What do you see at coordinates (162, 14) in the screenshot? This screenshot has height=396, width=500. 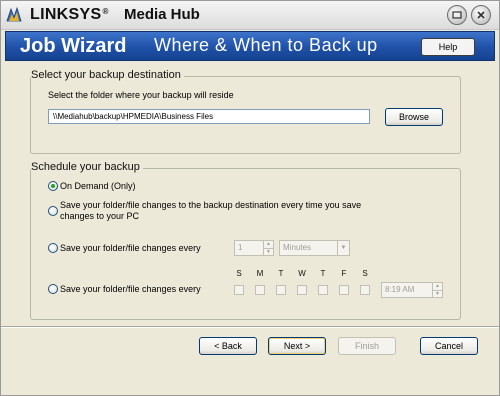 I see `product-name: Media Hub` at bounding box center [162, 14].